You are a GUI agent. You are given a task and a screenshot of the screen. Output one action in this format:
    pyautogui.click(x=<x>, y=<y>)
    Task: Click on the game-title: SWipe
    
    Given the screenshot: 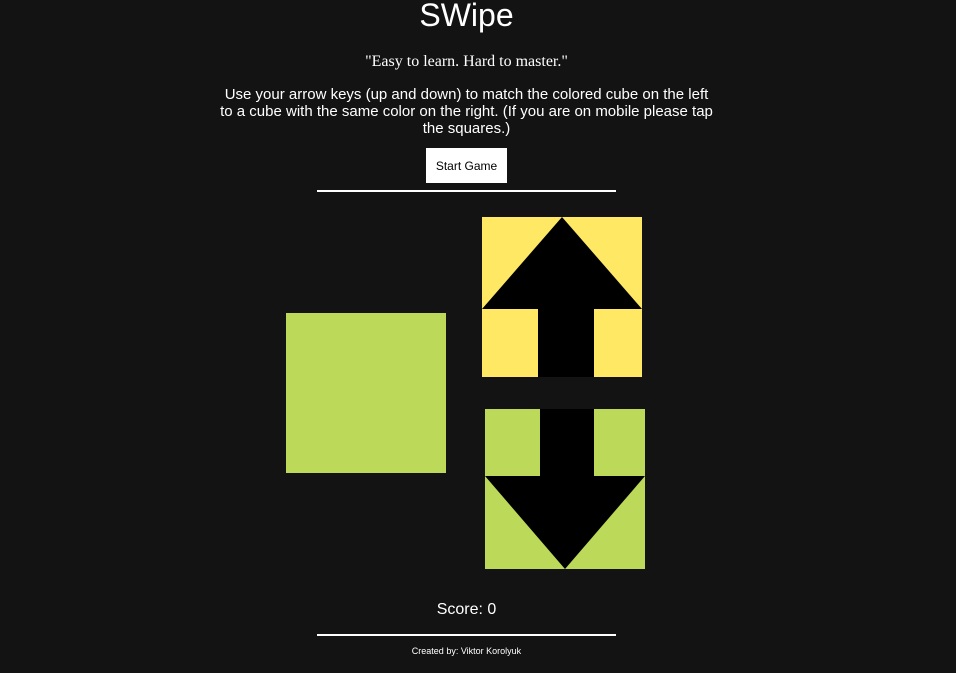 What is the action you would take?
    pyautogui.click(x=466, y=16)
    